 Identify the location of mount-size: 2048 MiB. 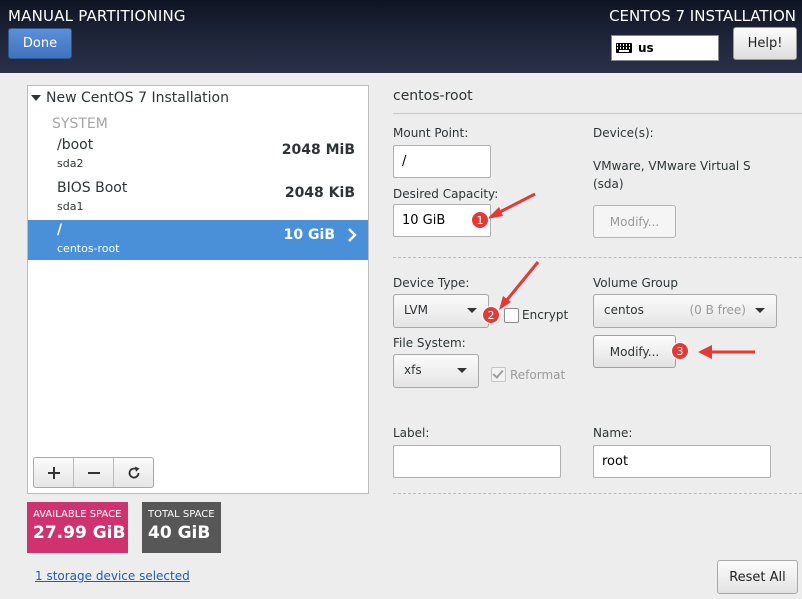
(318, 150).